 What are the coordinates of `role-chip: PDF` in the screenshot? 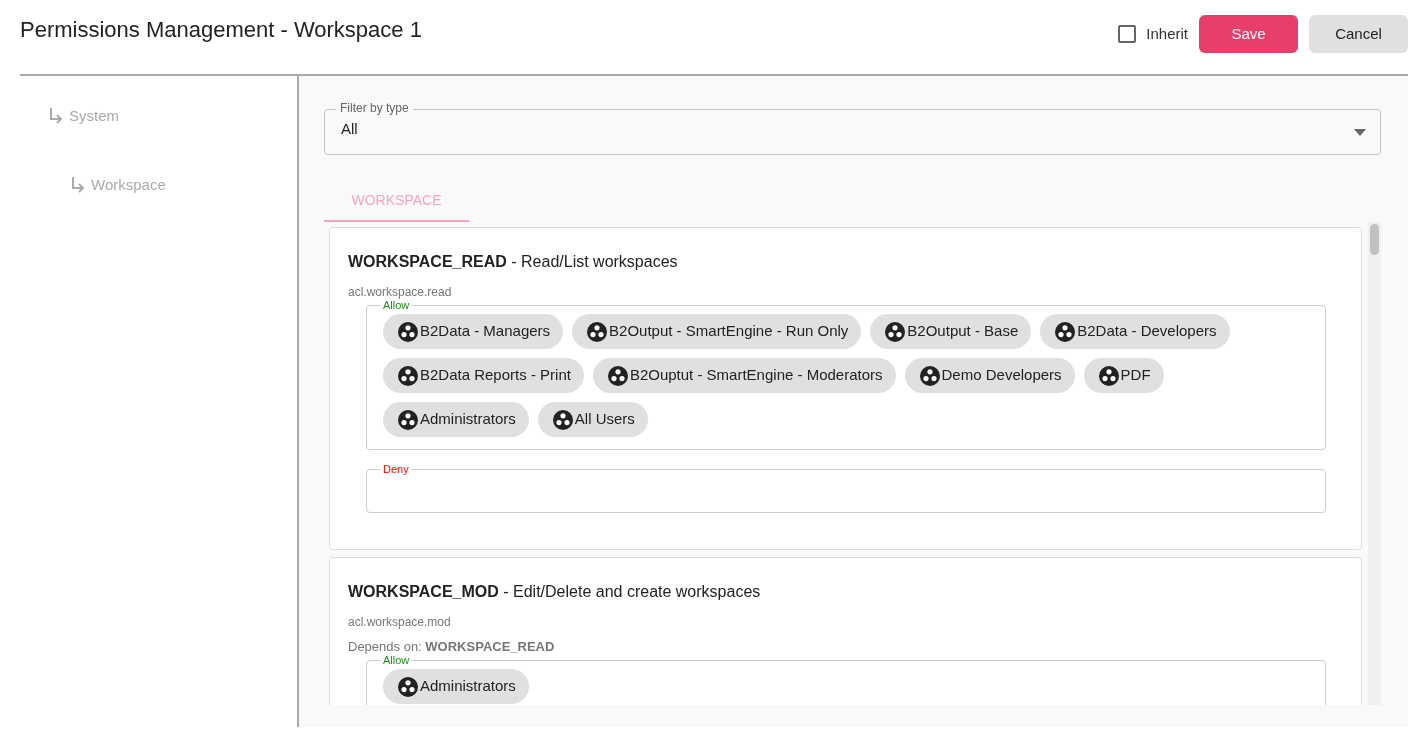 It's located at (1123, 375).